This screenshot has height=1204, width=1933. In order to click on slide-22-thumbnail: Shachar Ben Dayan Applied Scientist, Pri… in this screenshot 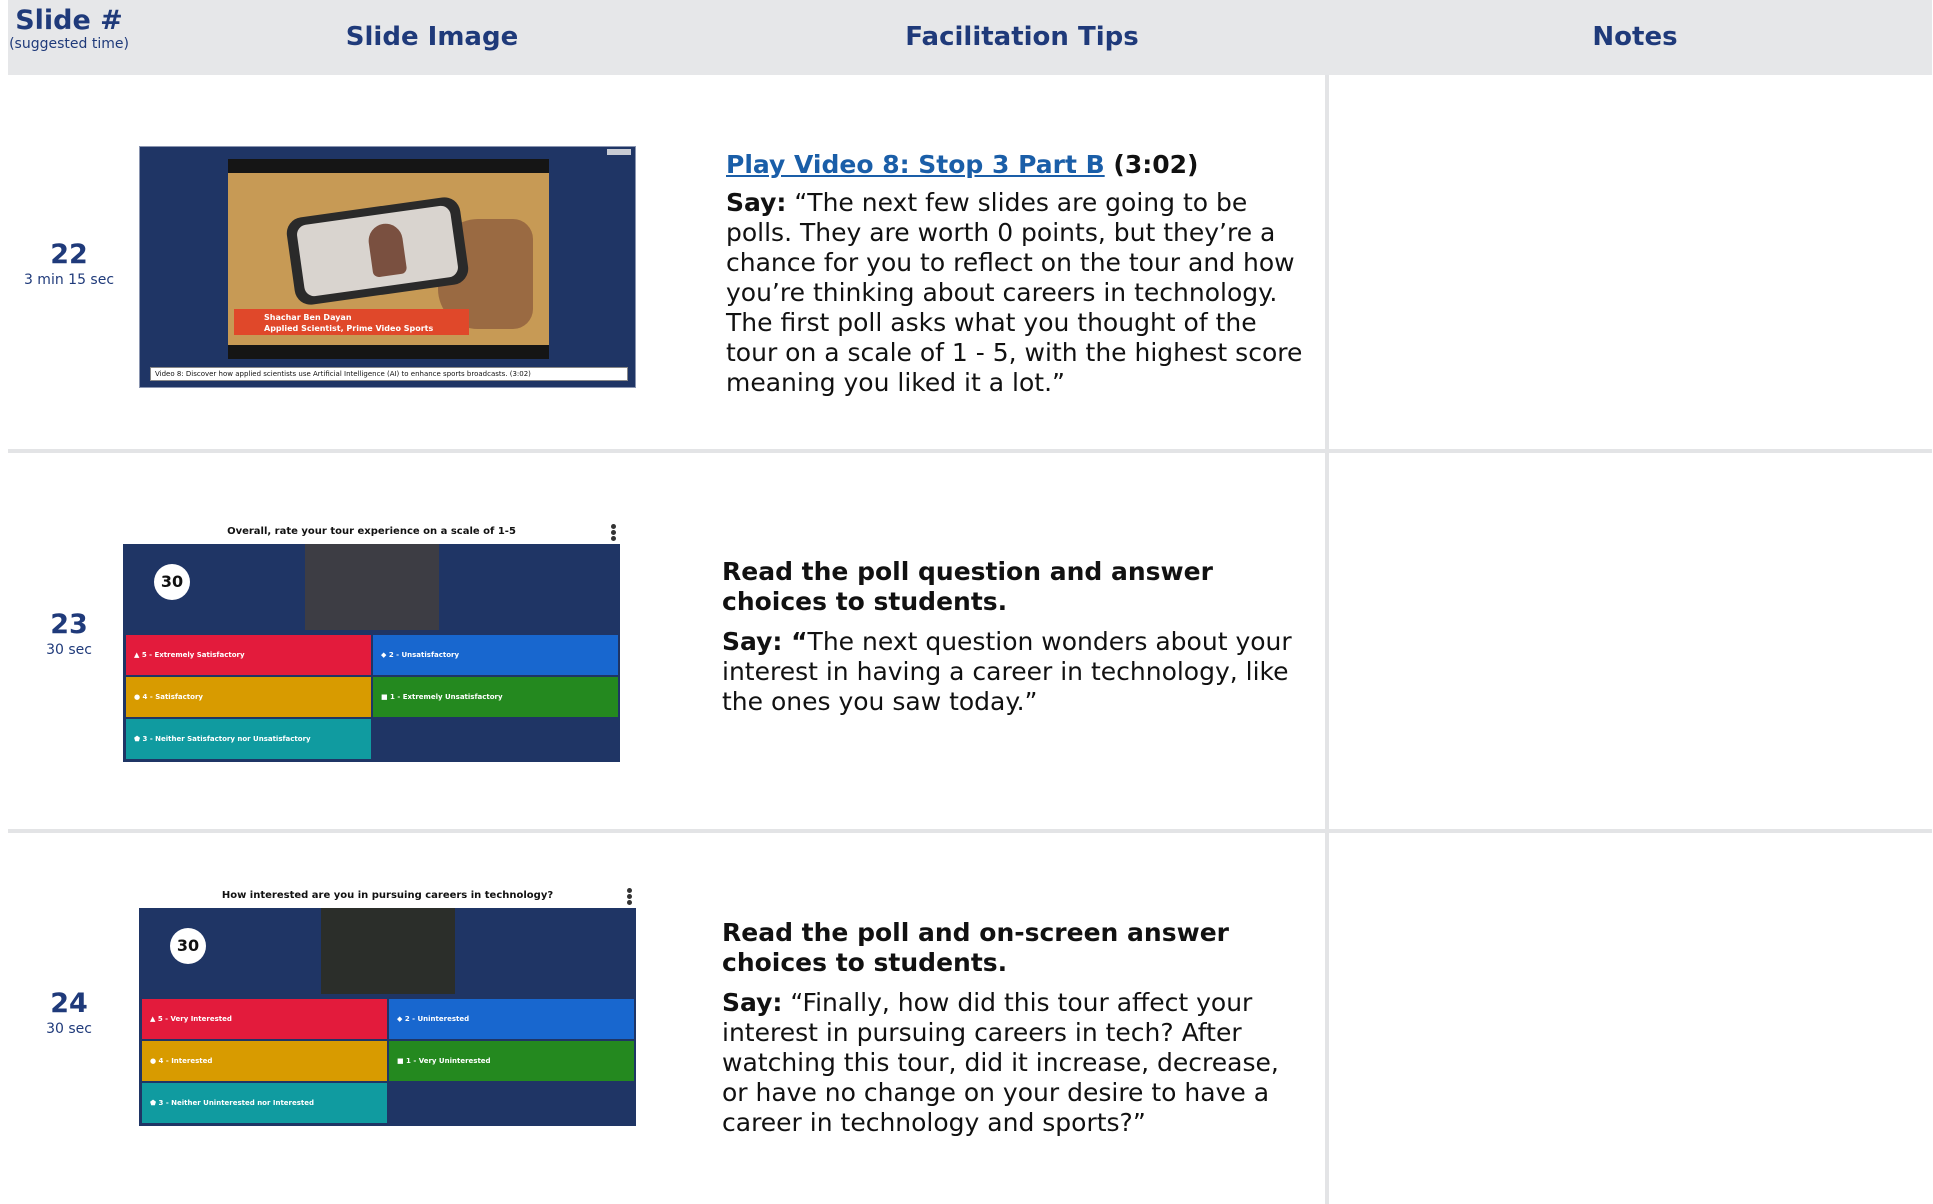, I will do `click(387, 267)`.